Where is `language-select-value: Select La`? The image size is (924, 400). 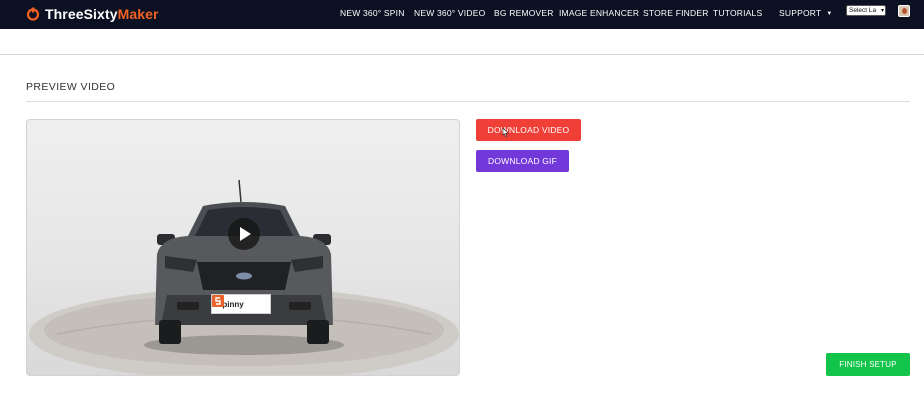 language-select-value: Select La is located at coordinates (863, 10).